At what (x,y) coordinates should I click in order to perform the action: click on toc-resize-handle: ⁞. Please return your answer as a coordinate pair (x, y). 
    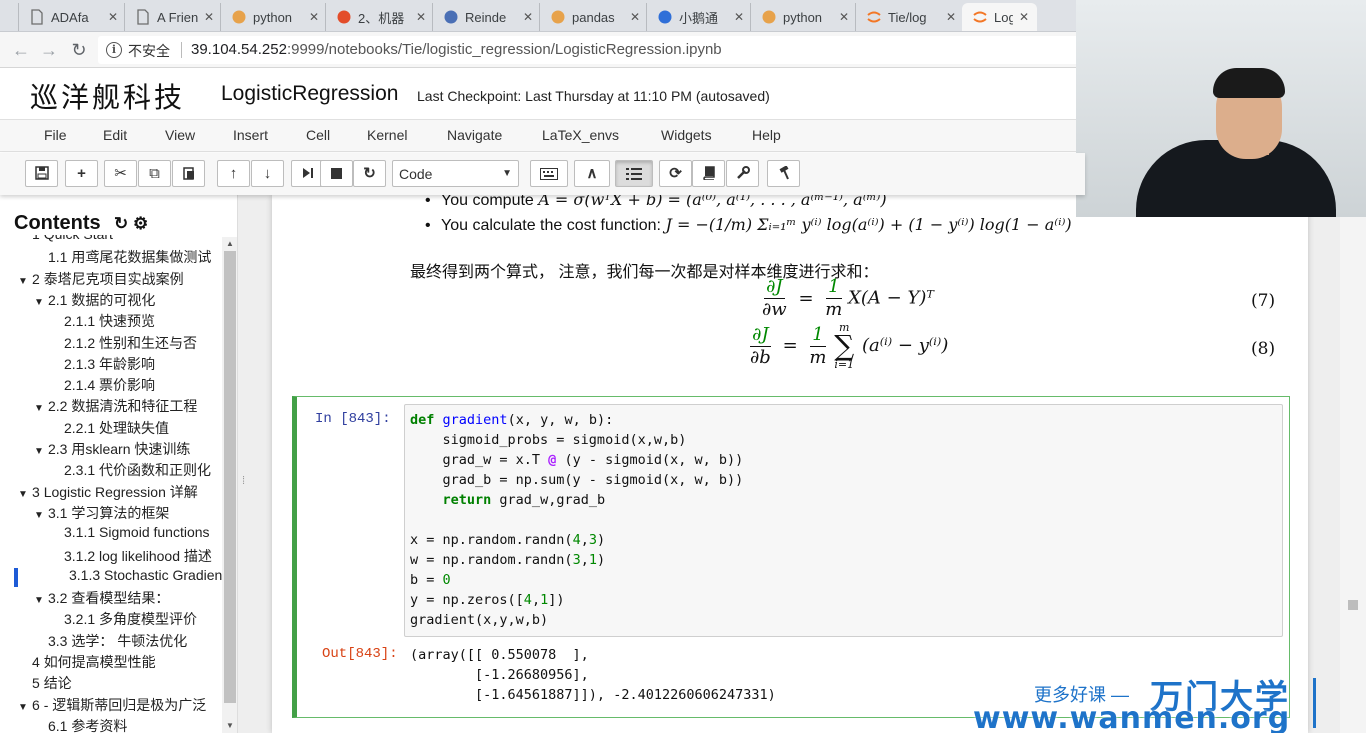
    Looking at the image, I should click on (243, 481).